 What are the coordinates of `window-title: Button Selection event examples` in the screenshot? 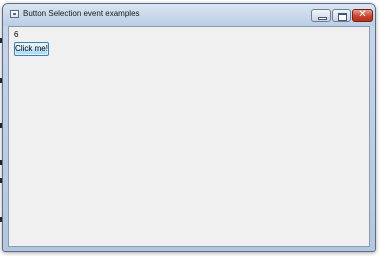 It's located at (81, 13).